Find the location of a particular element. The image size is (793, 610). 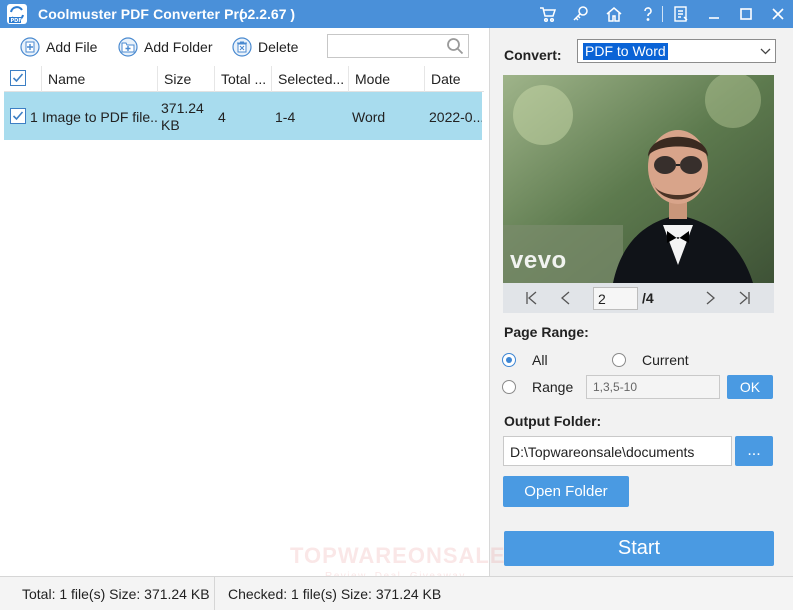

key-icon is located at coordinates (580, 13).